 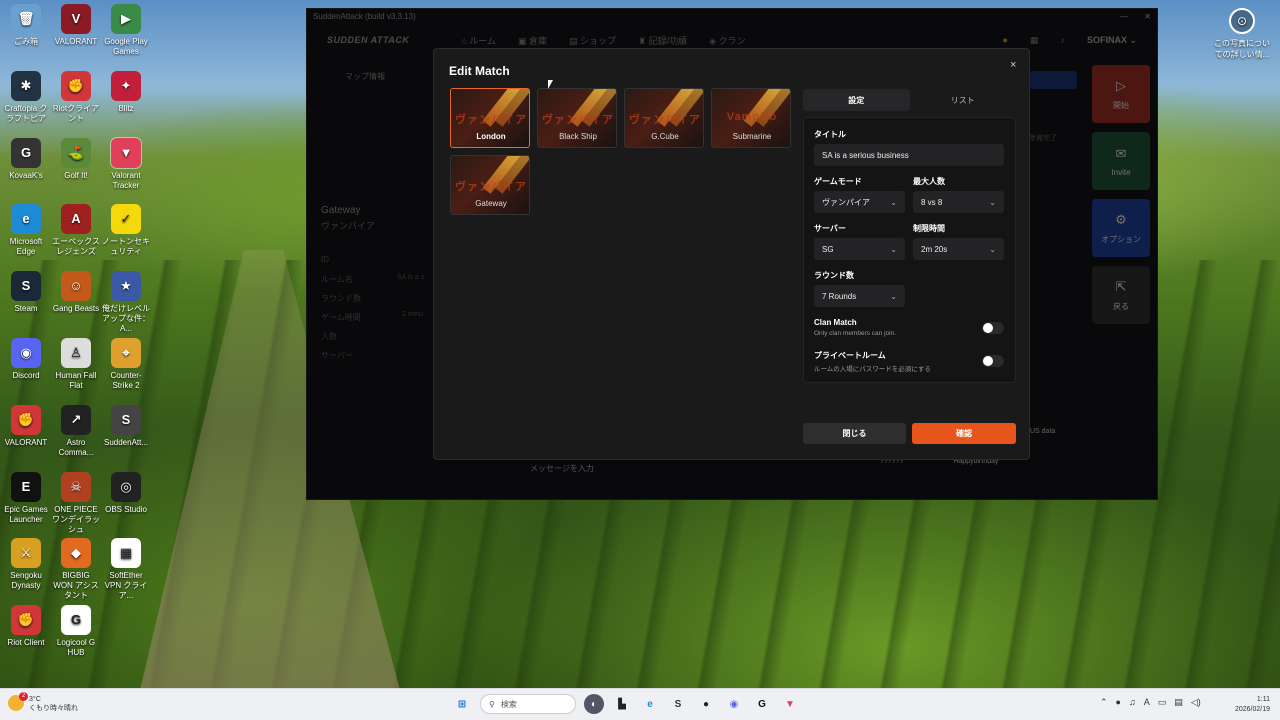 What do you see at coordinates (1196, 702) in the screenshot?
I see `volume-icon: ◁)` at bounding box center [1196, 702].